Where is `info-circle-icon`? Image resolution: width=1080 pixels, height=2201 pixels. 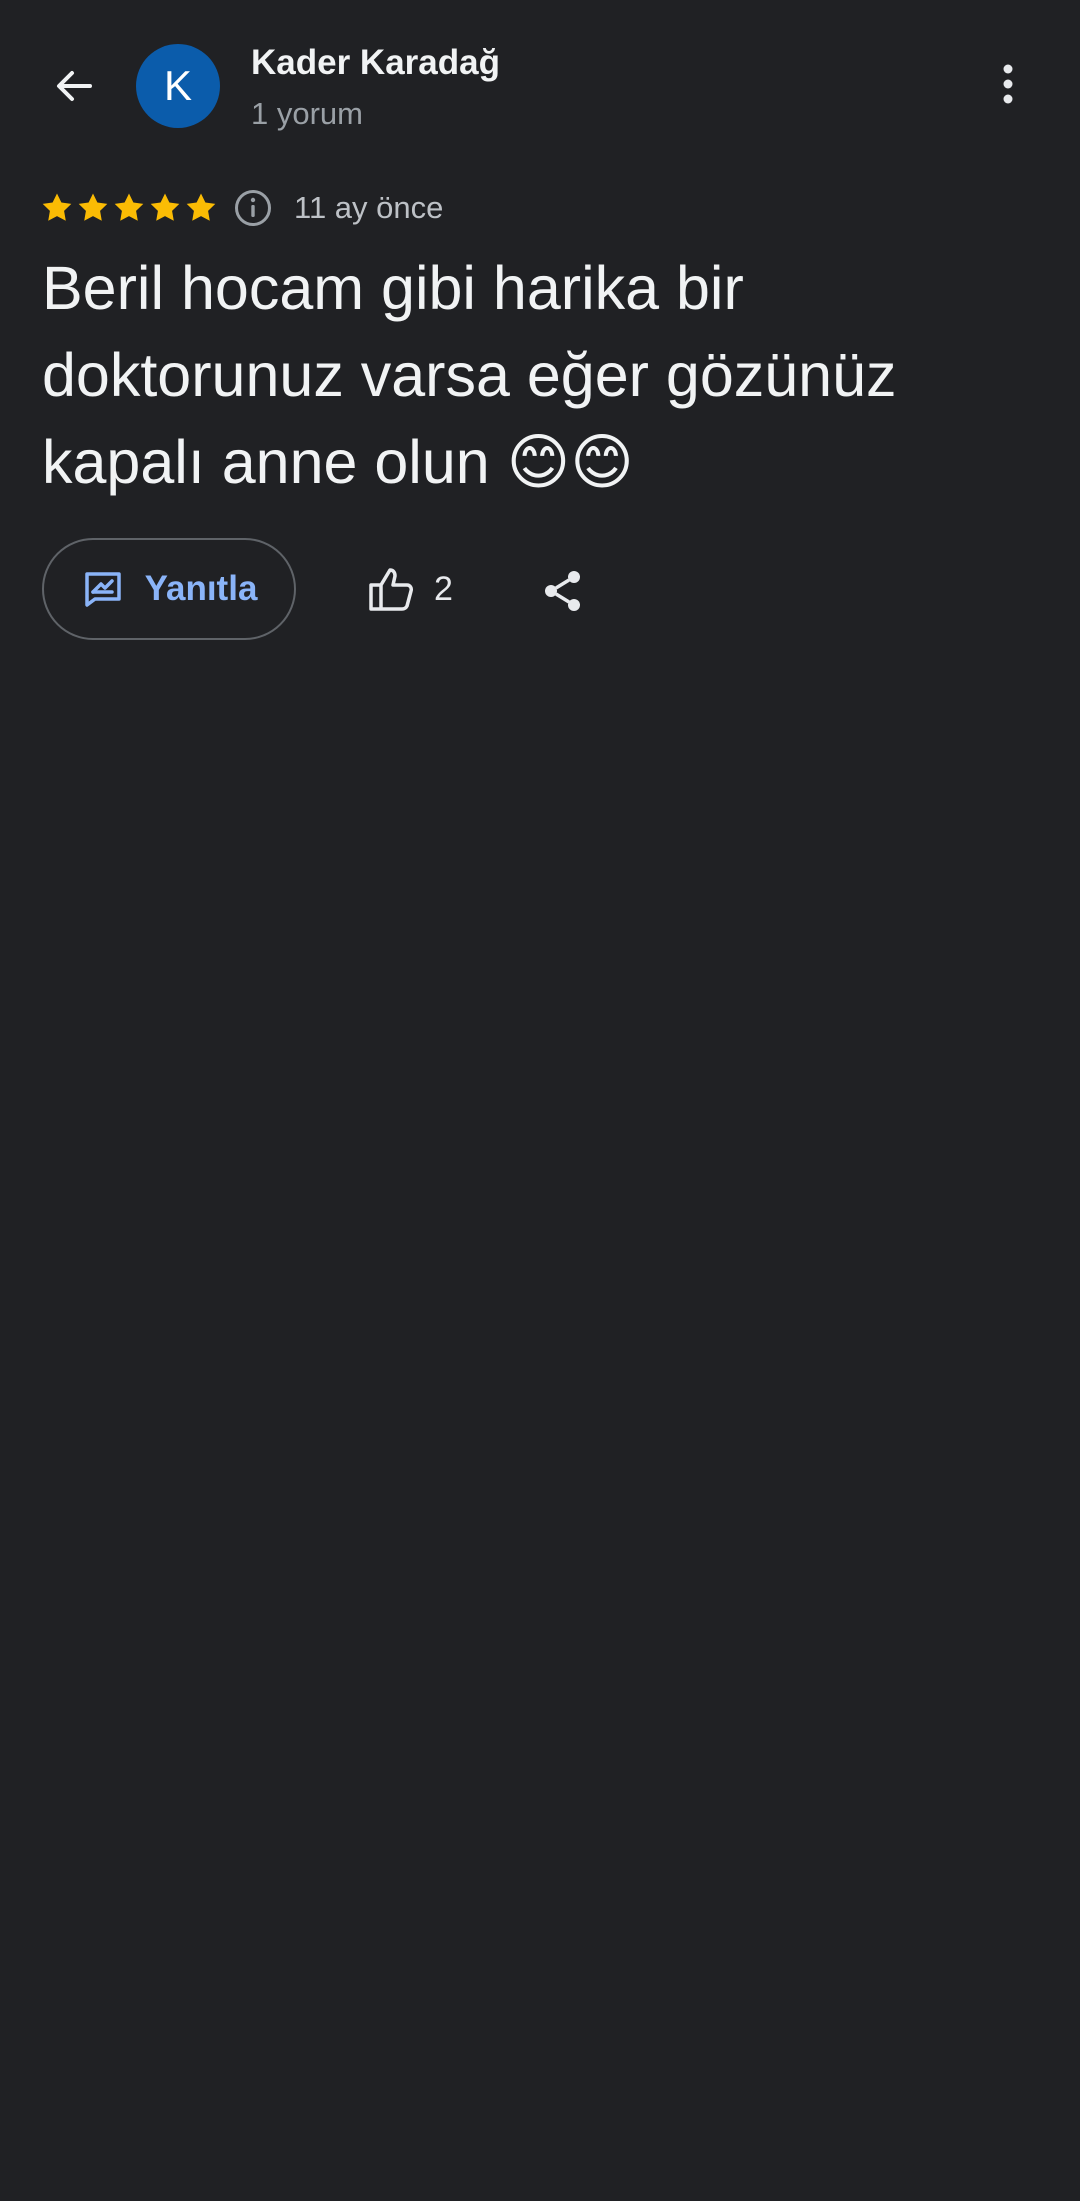 info-circle-icon is located at coordinates (253, 208).